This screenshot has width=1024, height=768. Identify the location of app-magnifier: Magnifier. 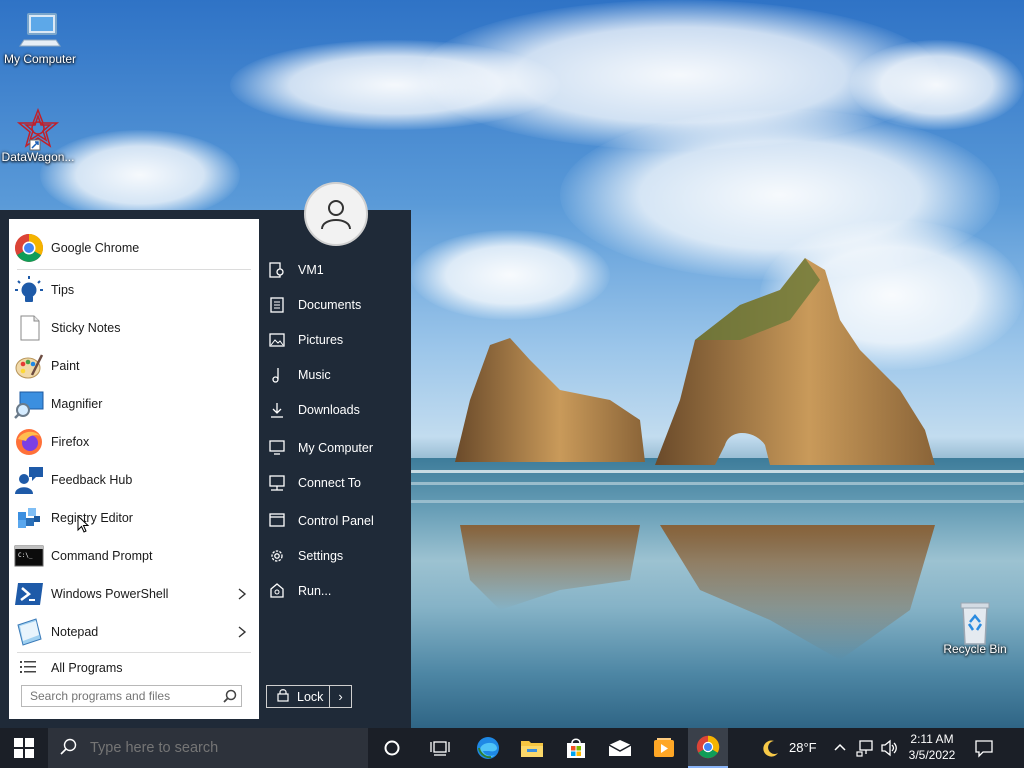
(134, 404).